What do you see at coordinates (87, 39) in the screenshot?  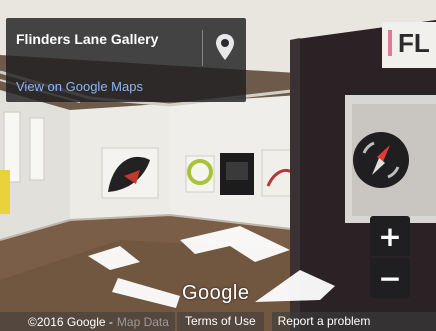 I see `place-title: Flinders Lane Gallery` at bounding box center [87, 39].